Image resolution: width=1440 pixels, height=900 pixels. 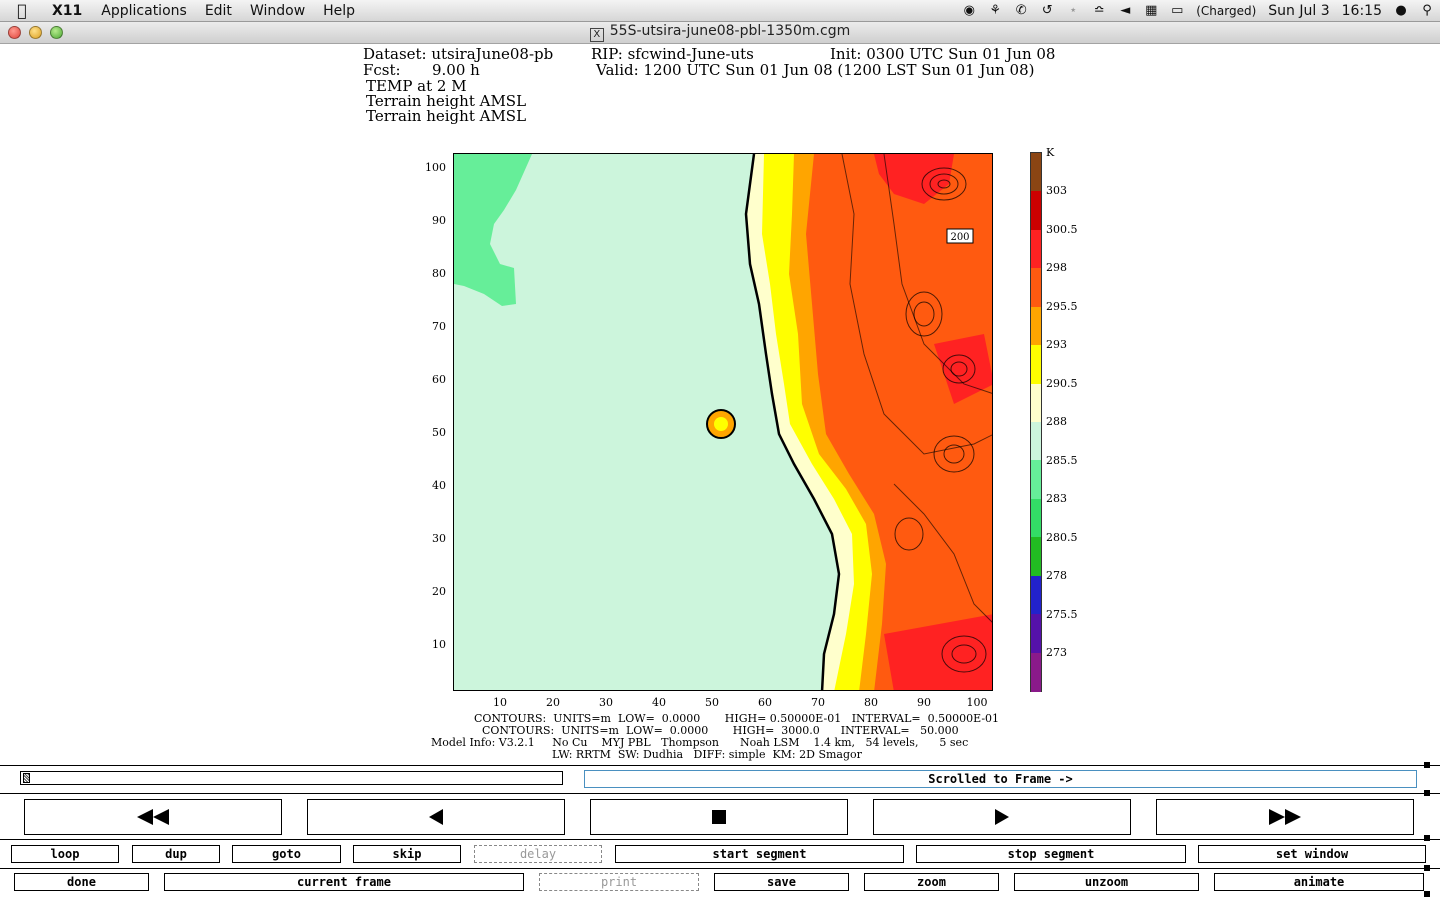 I want to click on xtick-90: 90, so click(x=924, y=702).